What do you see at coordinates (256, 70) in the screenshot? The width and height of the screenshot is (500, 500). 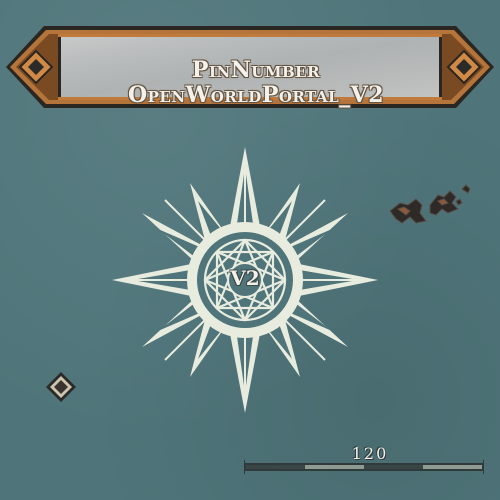 I see `banner-title-line1: PinNumber` at bounding box center [256, 70].